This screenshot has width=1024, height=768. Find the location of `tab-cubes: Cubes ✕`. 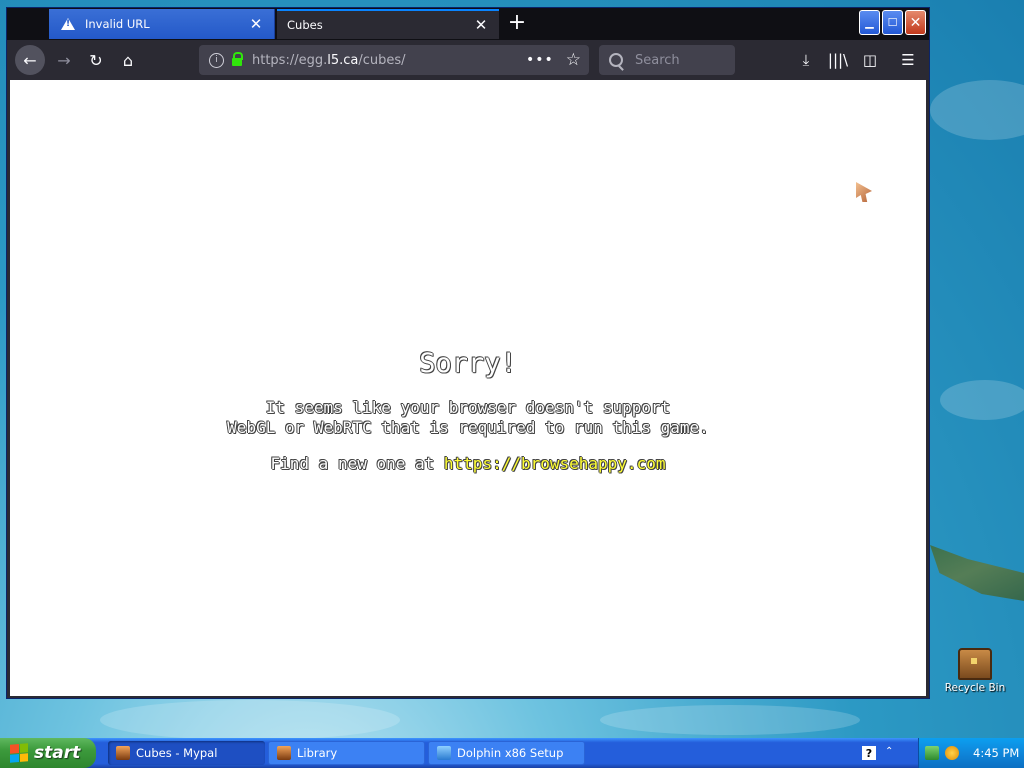

tab-cubes: Cubes ✕ is located at coordinates (388, 24).